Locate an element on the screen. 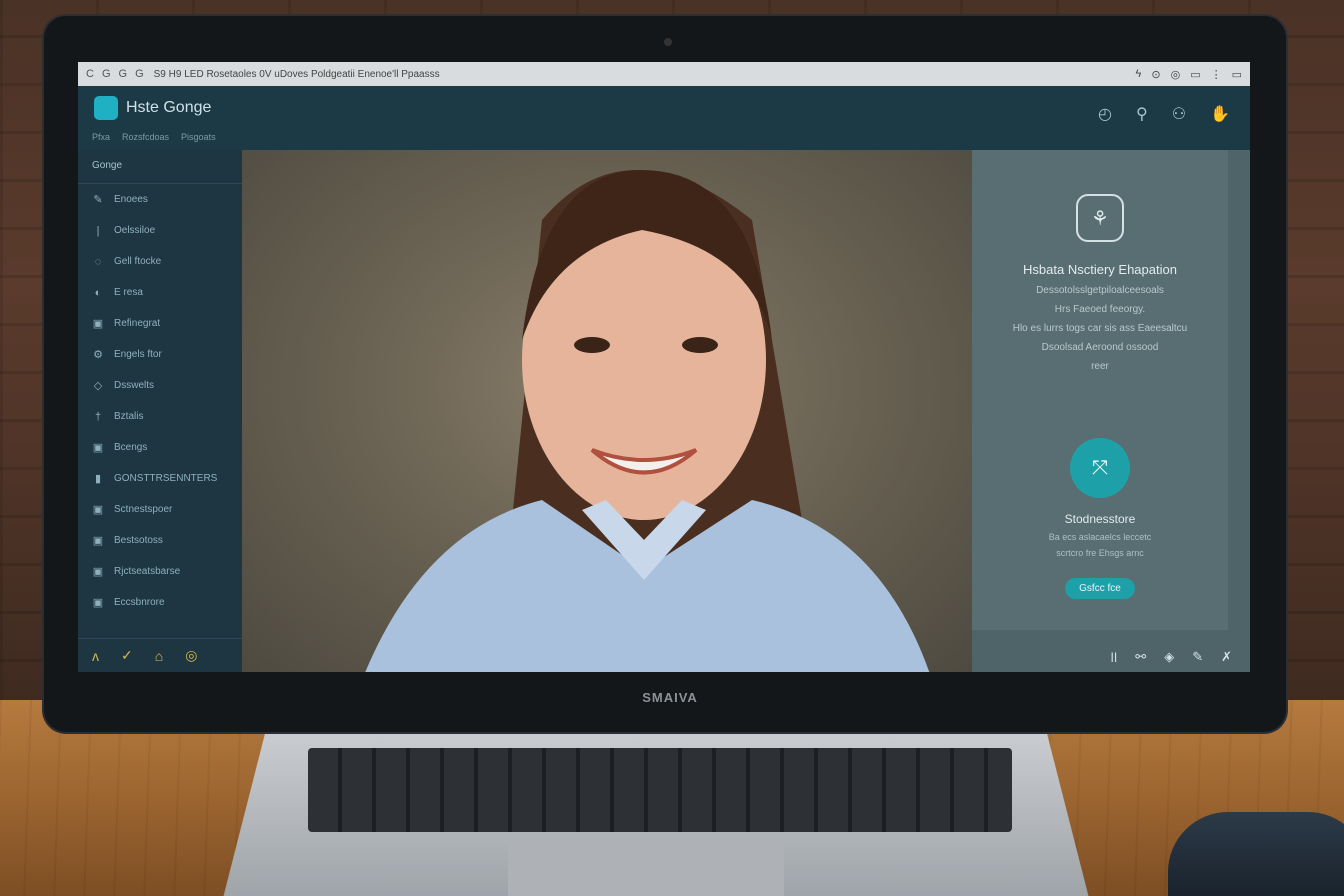 The width and height of the screenshot is (1344, 896). extension-icon: ϟ is located at coordinates (1139, 74).